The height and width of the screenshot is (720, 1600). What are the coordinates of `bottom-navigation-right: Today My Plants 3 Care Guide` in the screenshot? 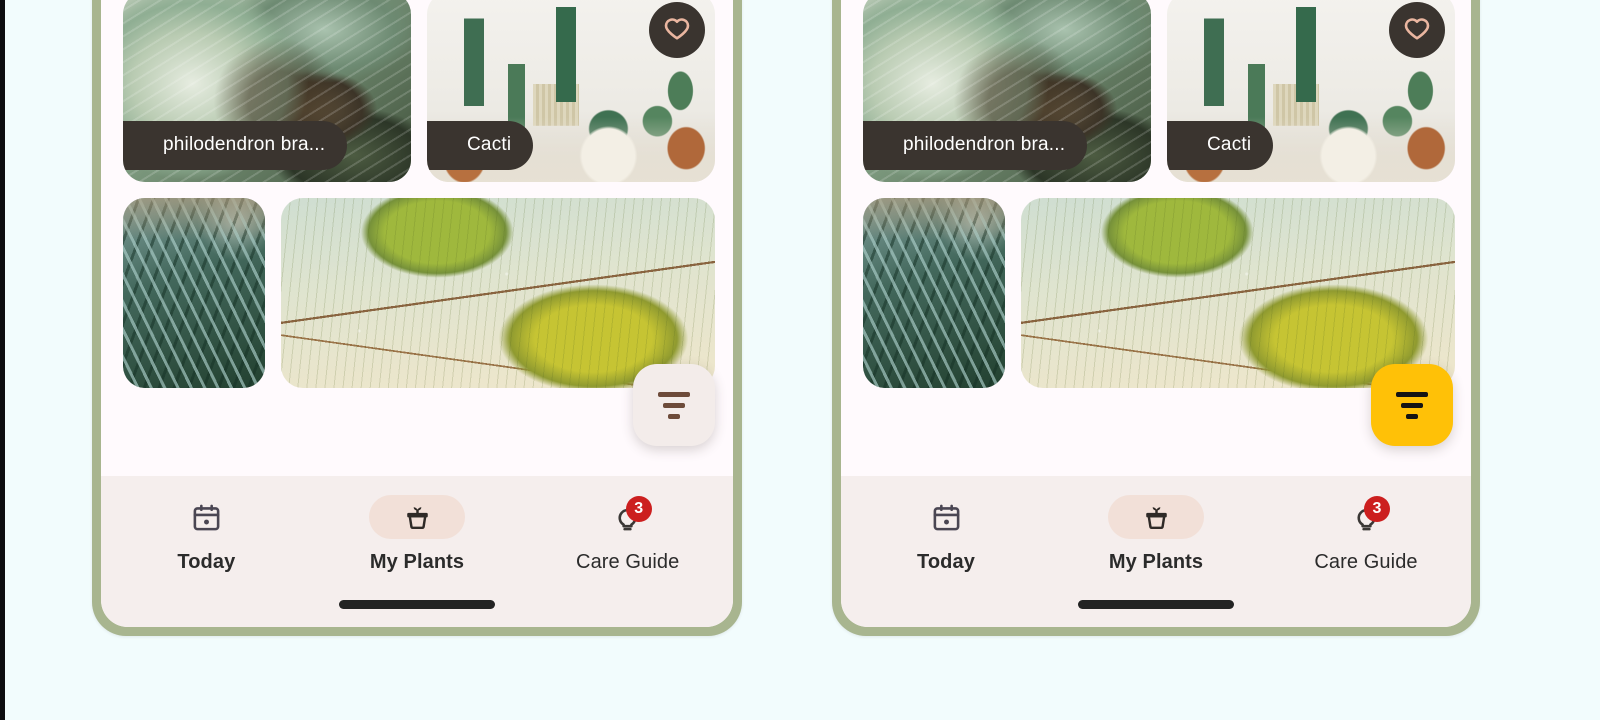 It's located at (1156, 551).